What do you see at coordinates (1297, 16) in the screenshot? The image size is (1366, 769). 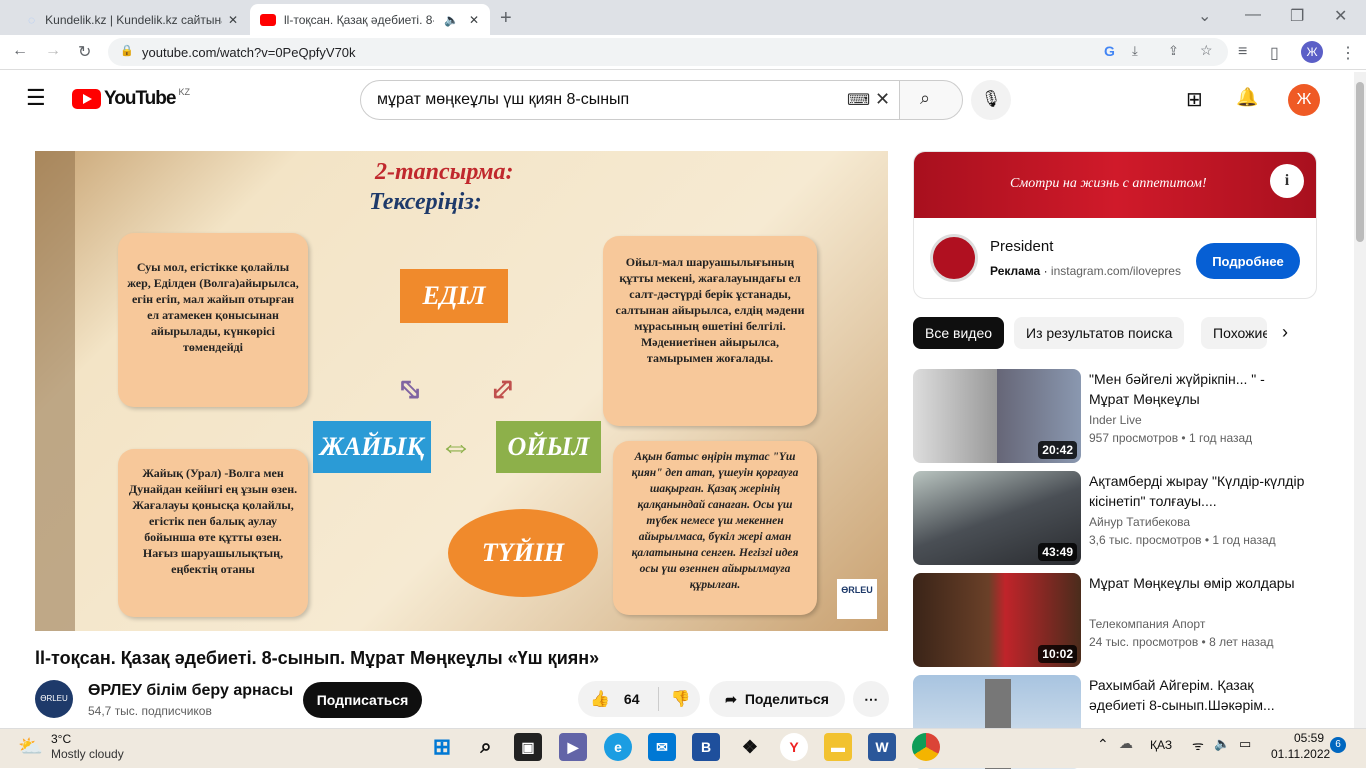 I see `restore-icon: ❐` at bounding box center [1297, 16].